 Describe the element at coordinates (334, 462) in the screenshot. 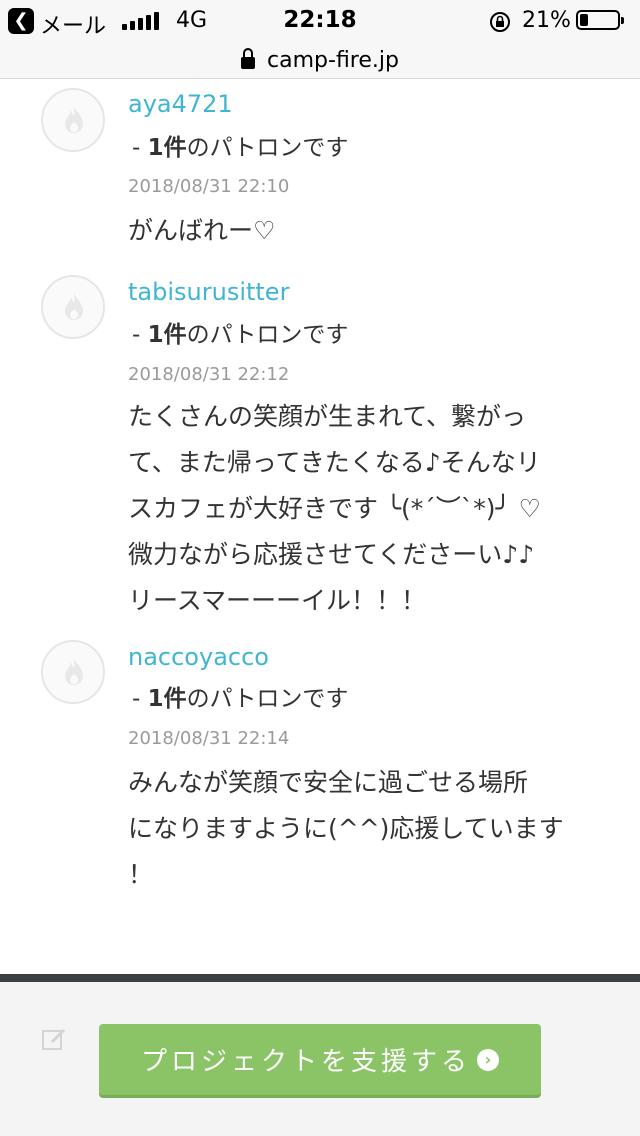

I see `message-line: て、また帰ってきたくなる♪そんなリ` at that location.